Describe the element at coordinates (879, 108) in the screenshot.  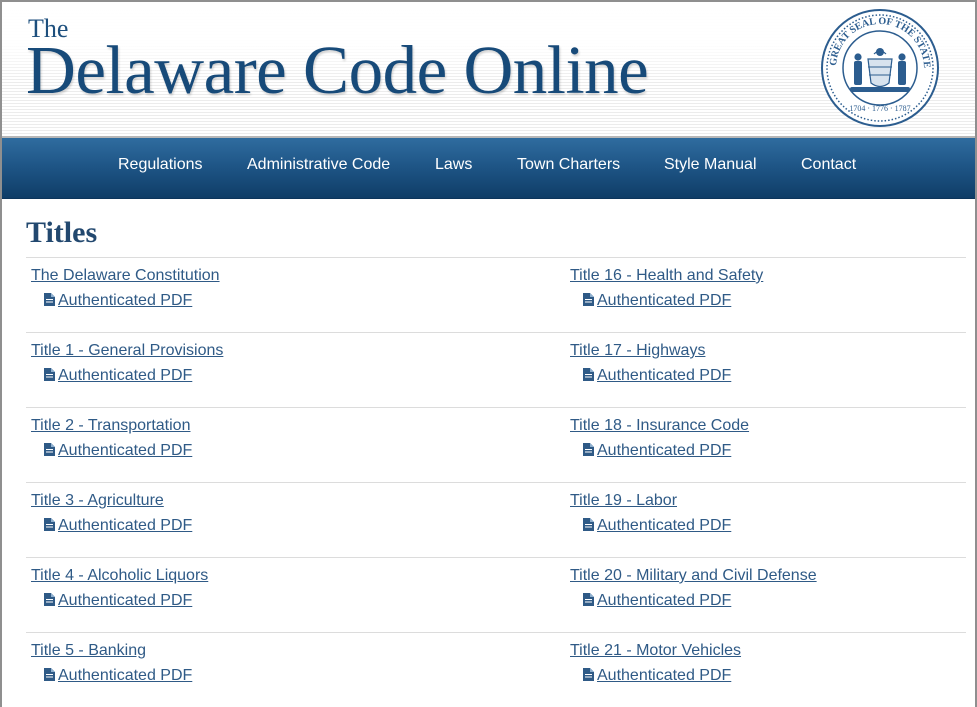
I see `seal-bottom-text: 1704 · 1776 · 1787` at that location.